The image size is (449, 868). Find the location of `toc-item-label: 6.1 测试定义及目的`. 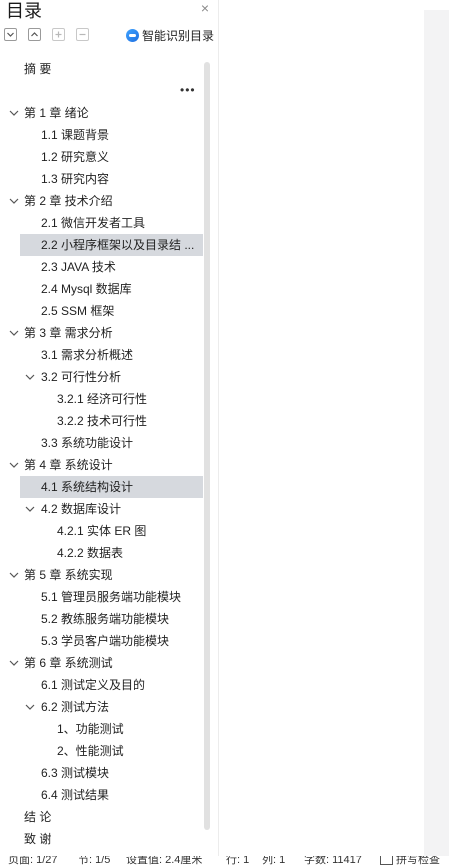

toc-item-label: 6.1 测试定义及目的 is located at coordinates (93, 685).